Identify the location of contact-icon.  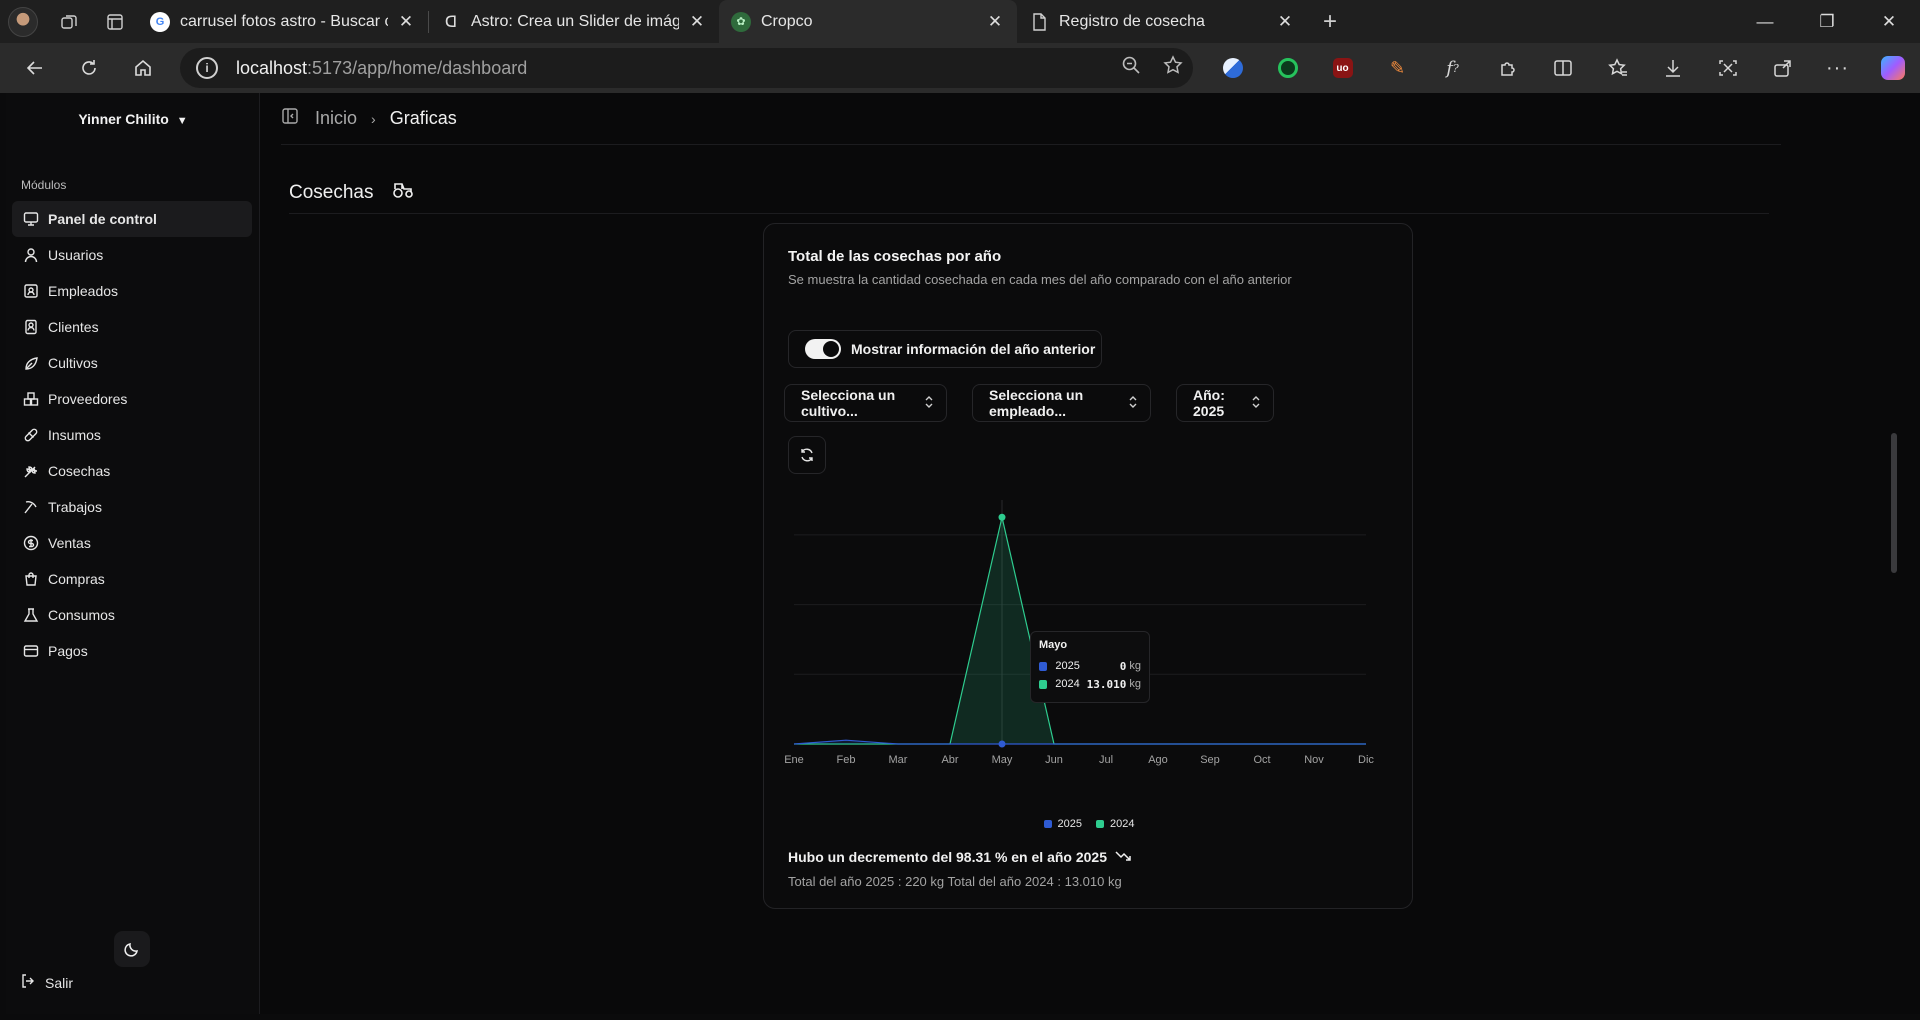
(31, 327).